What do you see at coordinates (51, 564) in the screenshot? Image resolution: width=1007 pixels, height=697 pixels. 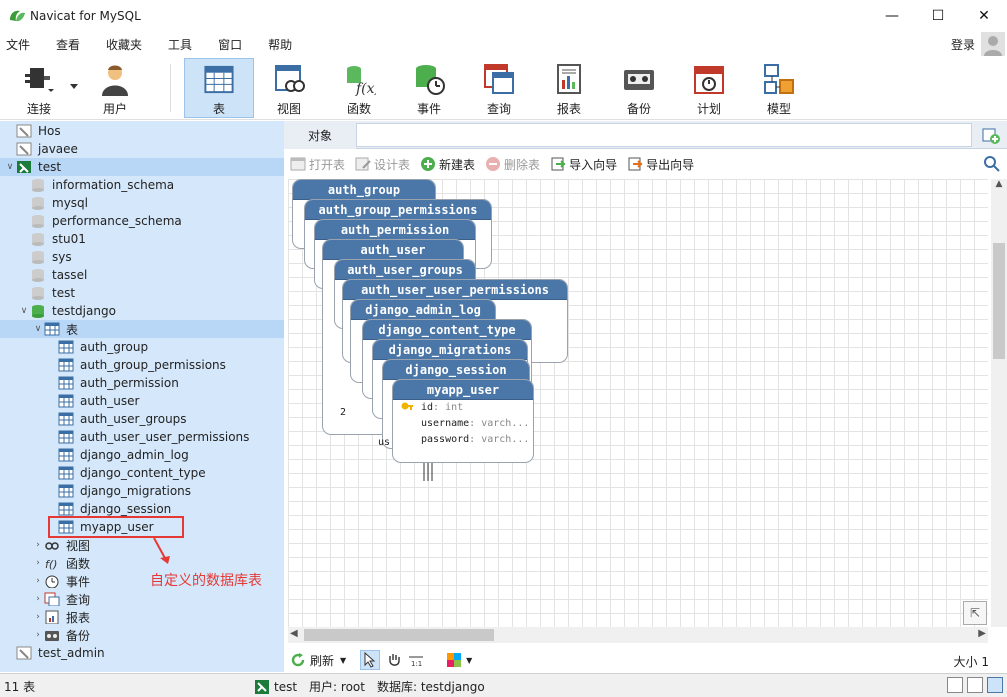 I see `svg-text: f()` at bounding box center [51, 564].